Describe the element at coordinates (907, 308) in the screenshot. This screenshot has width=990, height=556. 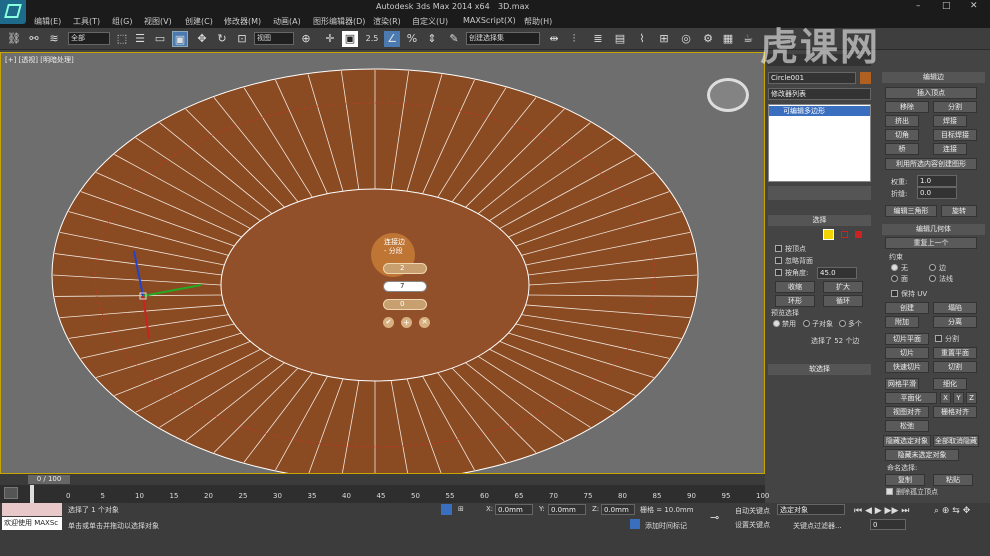
I see `create-button: 创建` at that location.